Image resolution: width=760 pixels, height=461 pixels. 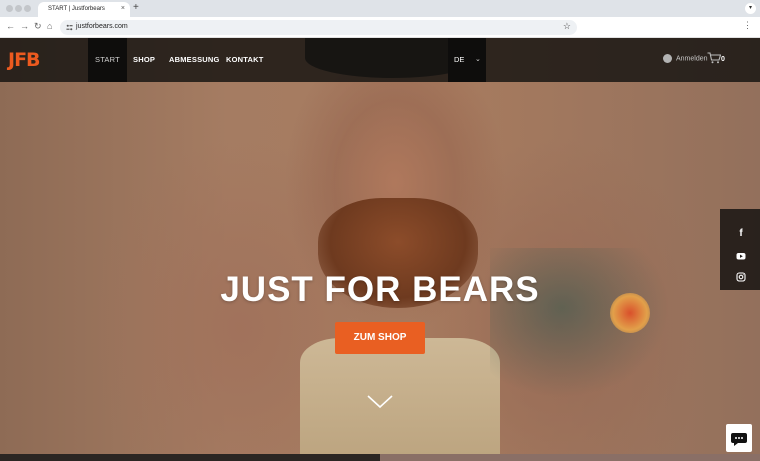 What do you see at coordinates (380, 402) in the screenshot?
I see `scroll-down-chevron-icon` at bounding box center [380, 402].